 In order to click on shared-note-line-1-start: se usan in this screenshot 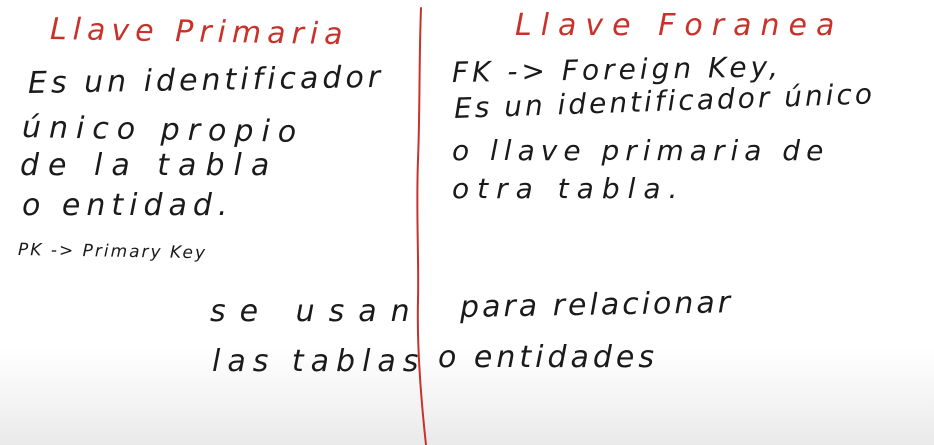, I will do `click(317, 311)`.